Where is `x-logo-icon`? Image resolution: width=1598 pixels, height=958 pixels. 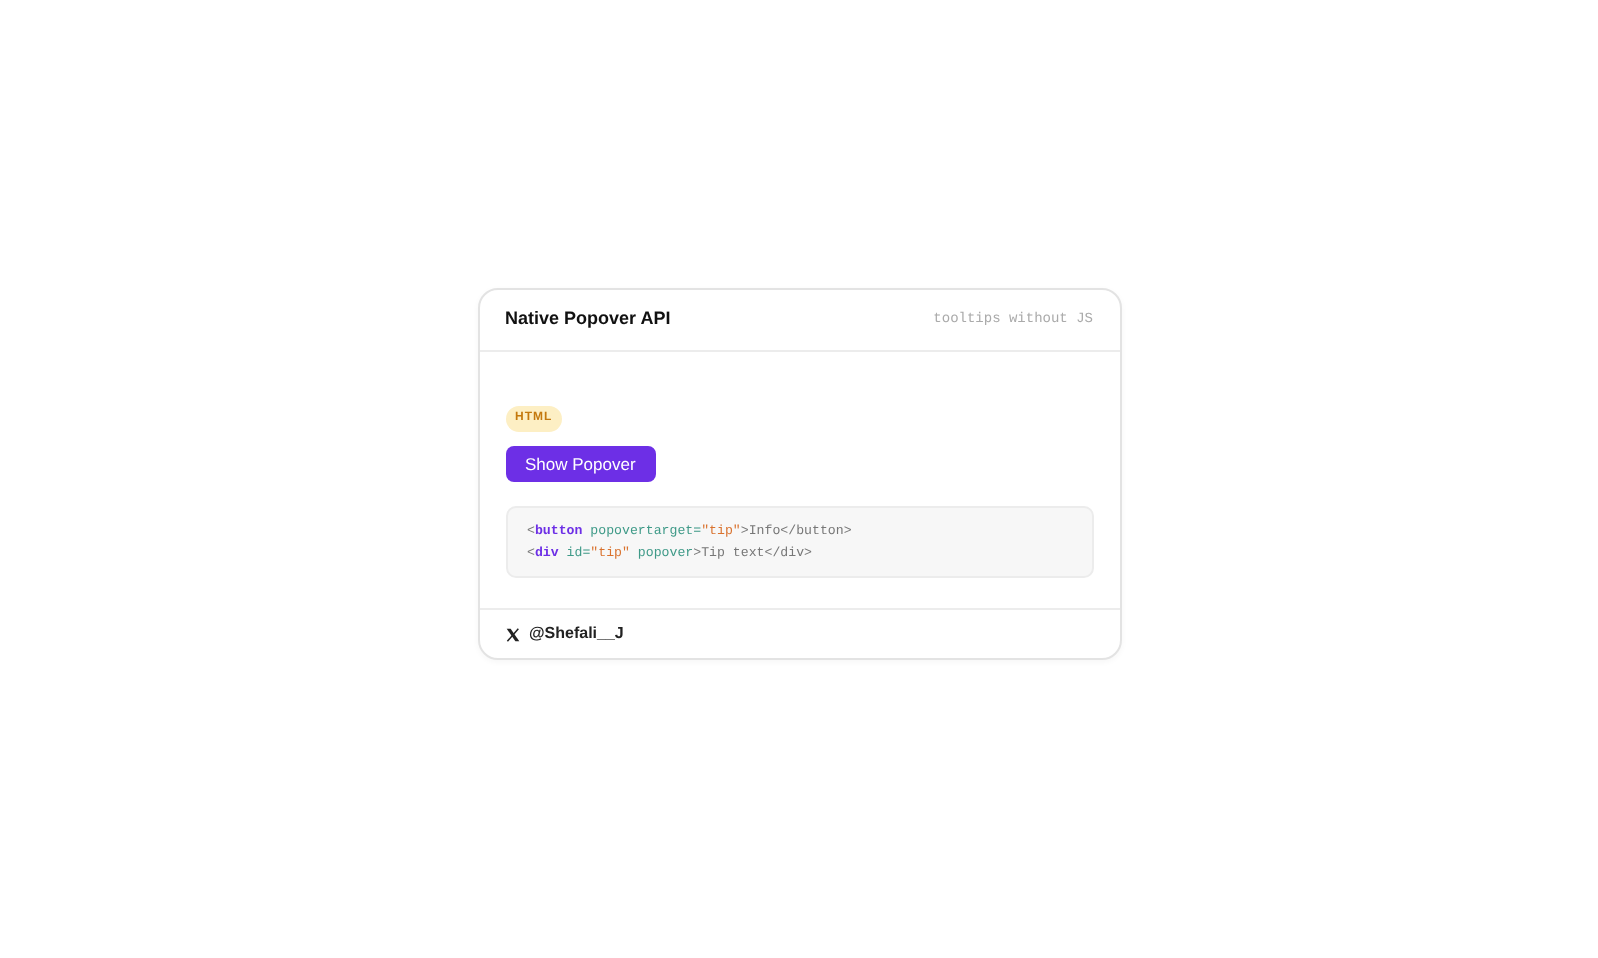 x-logo-icon is located at coordinates (512, 634).